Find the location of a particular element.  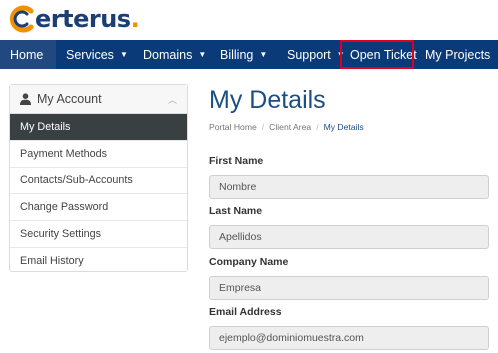

nav-billing: Billing ▼ is located at coordinates (243, 54).